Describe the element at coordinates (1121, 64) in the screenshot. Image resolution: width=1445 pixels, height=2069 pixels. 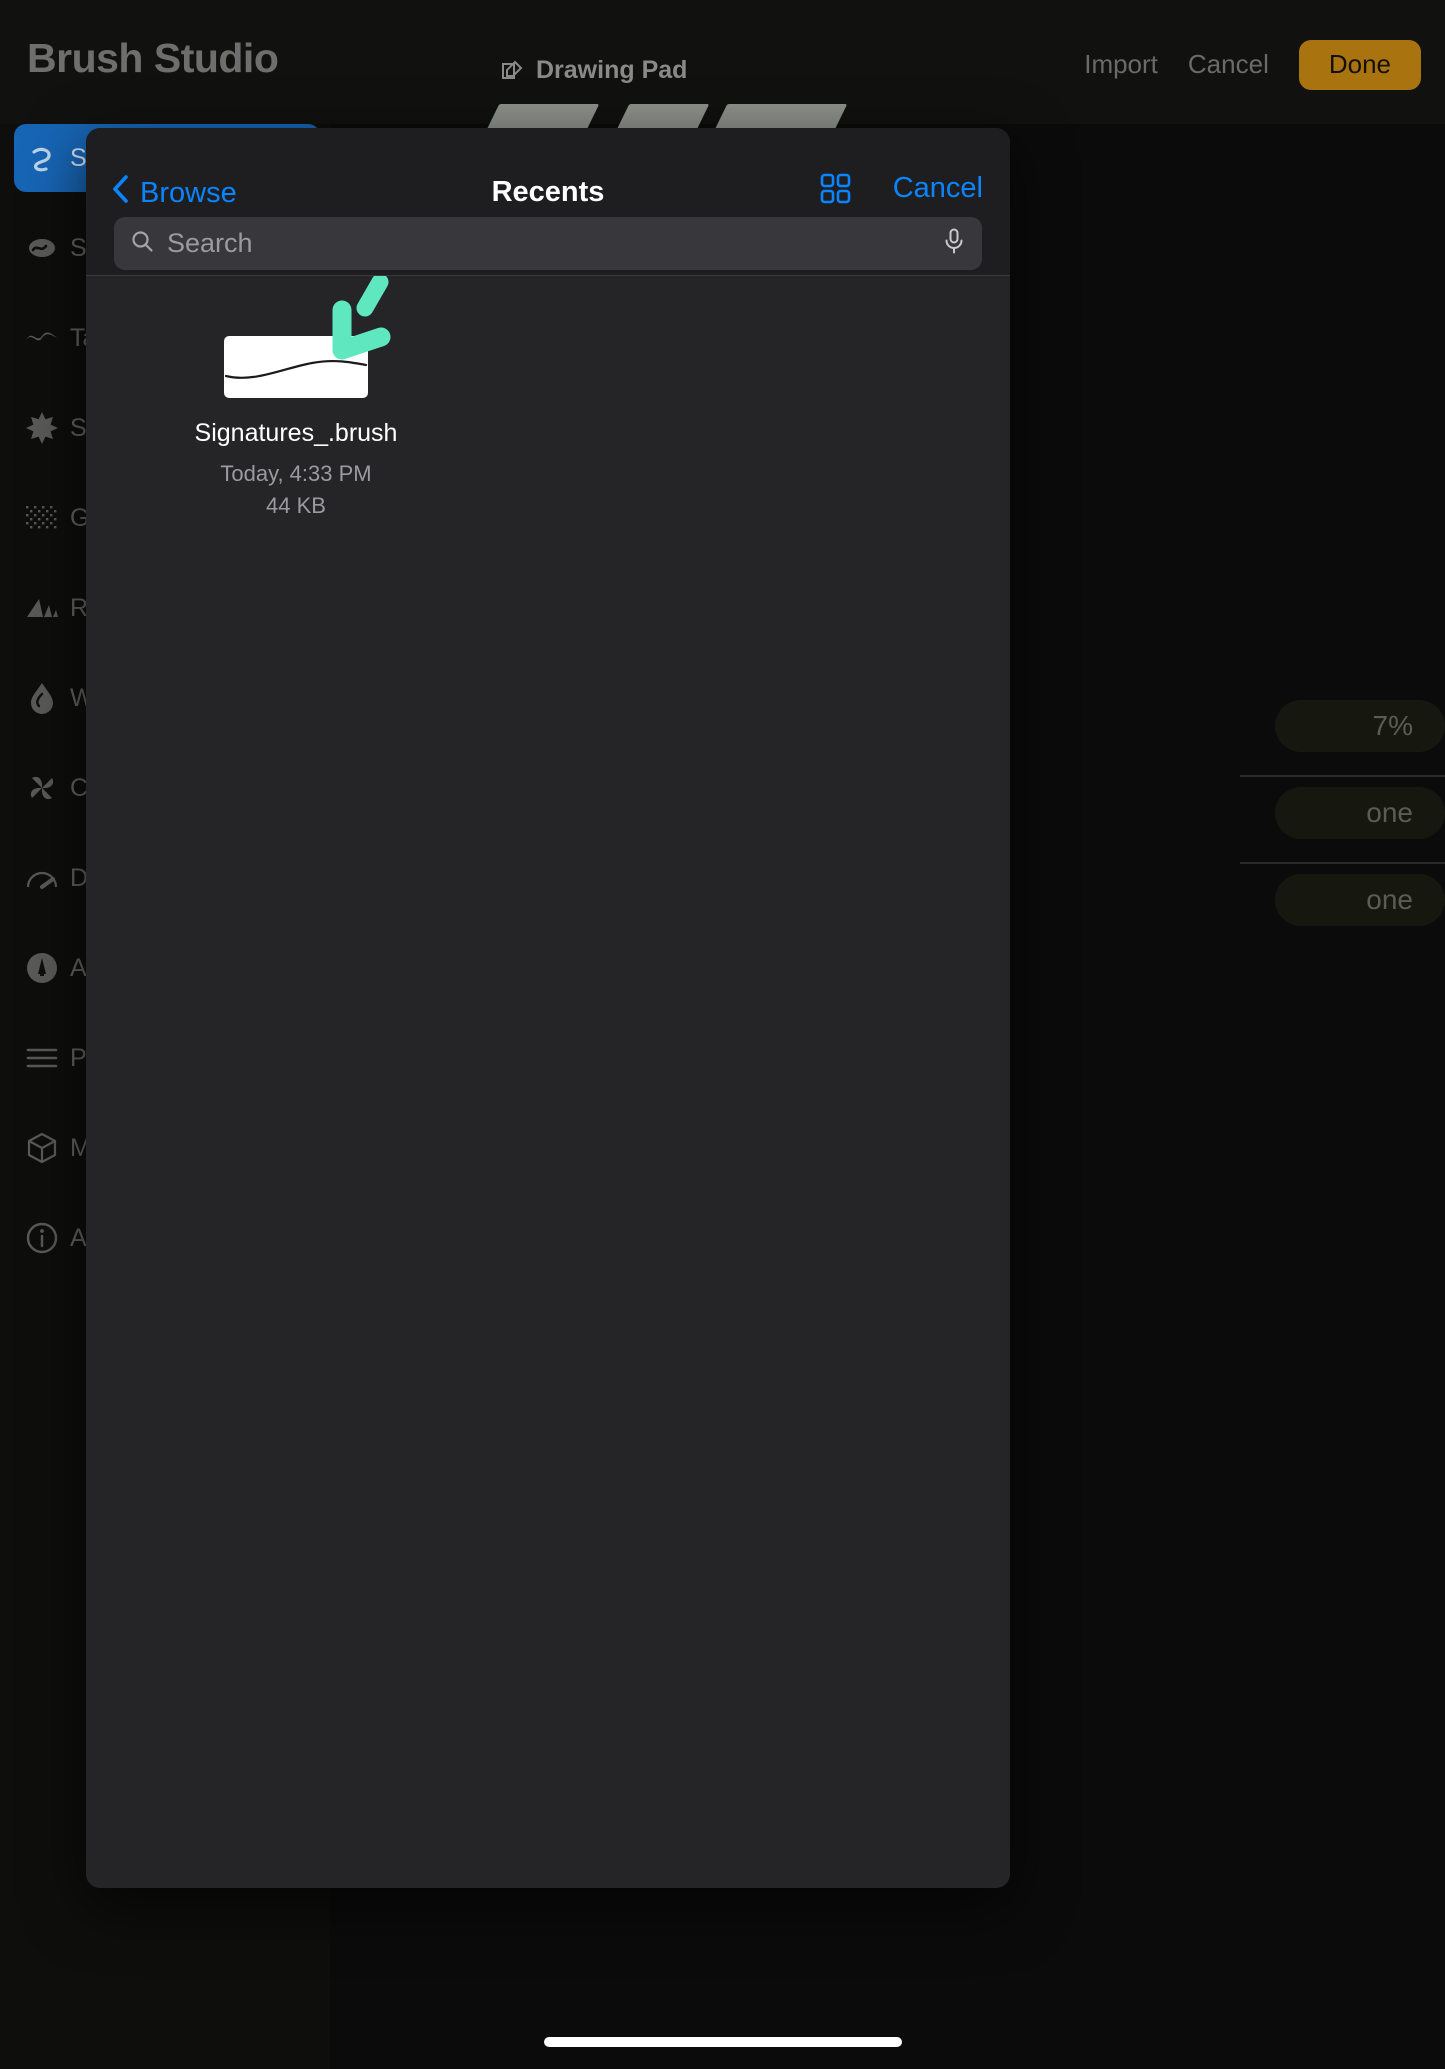
I see `import-button: Import` at that location.